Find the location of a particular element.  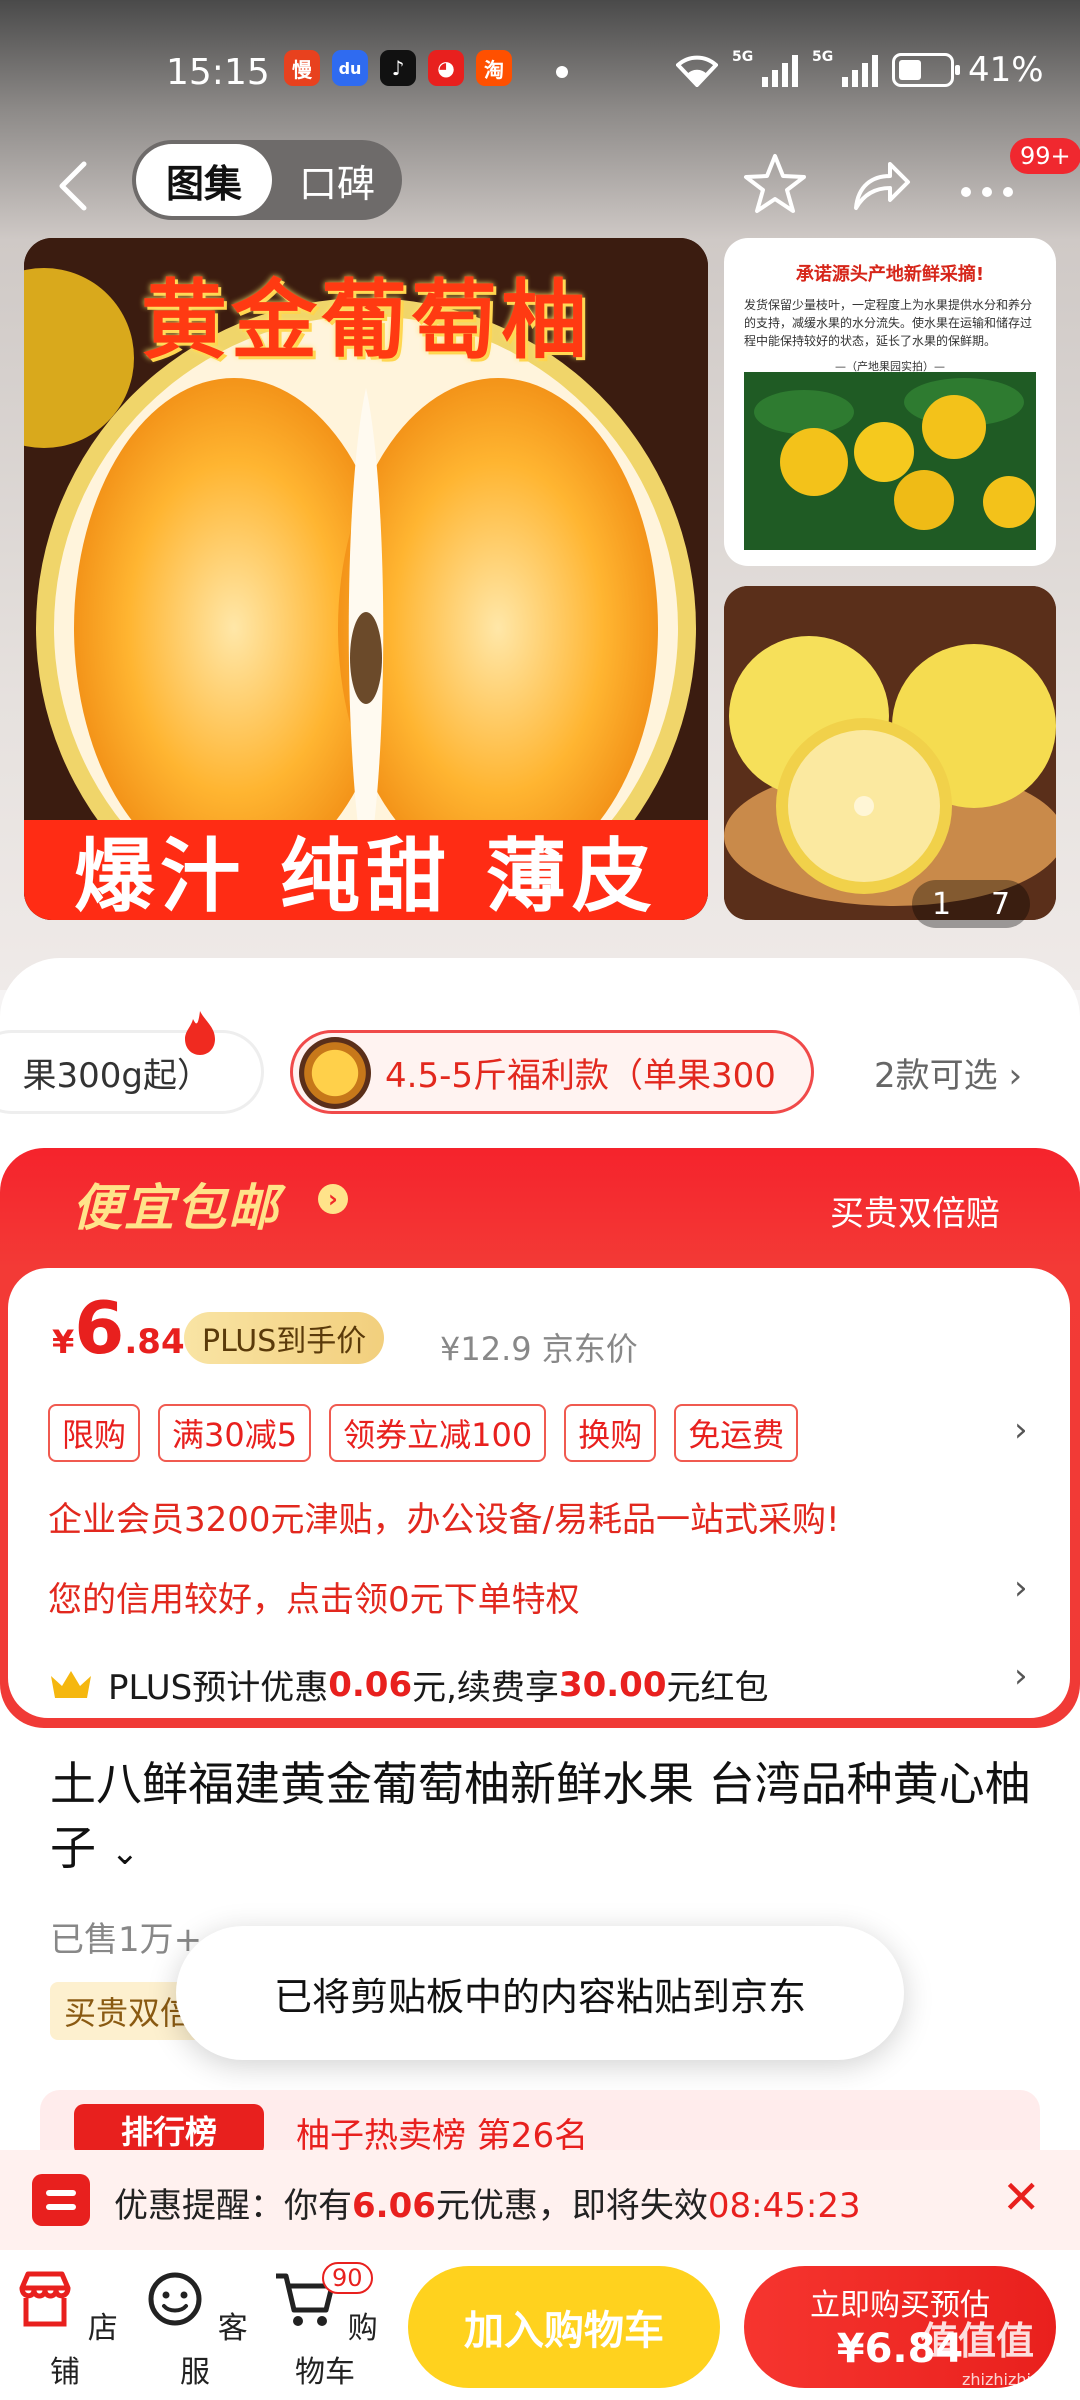

variant-option-1: 果300g起） is located at coordinates (132, 1062).